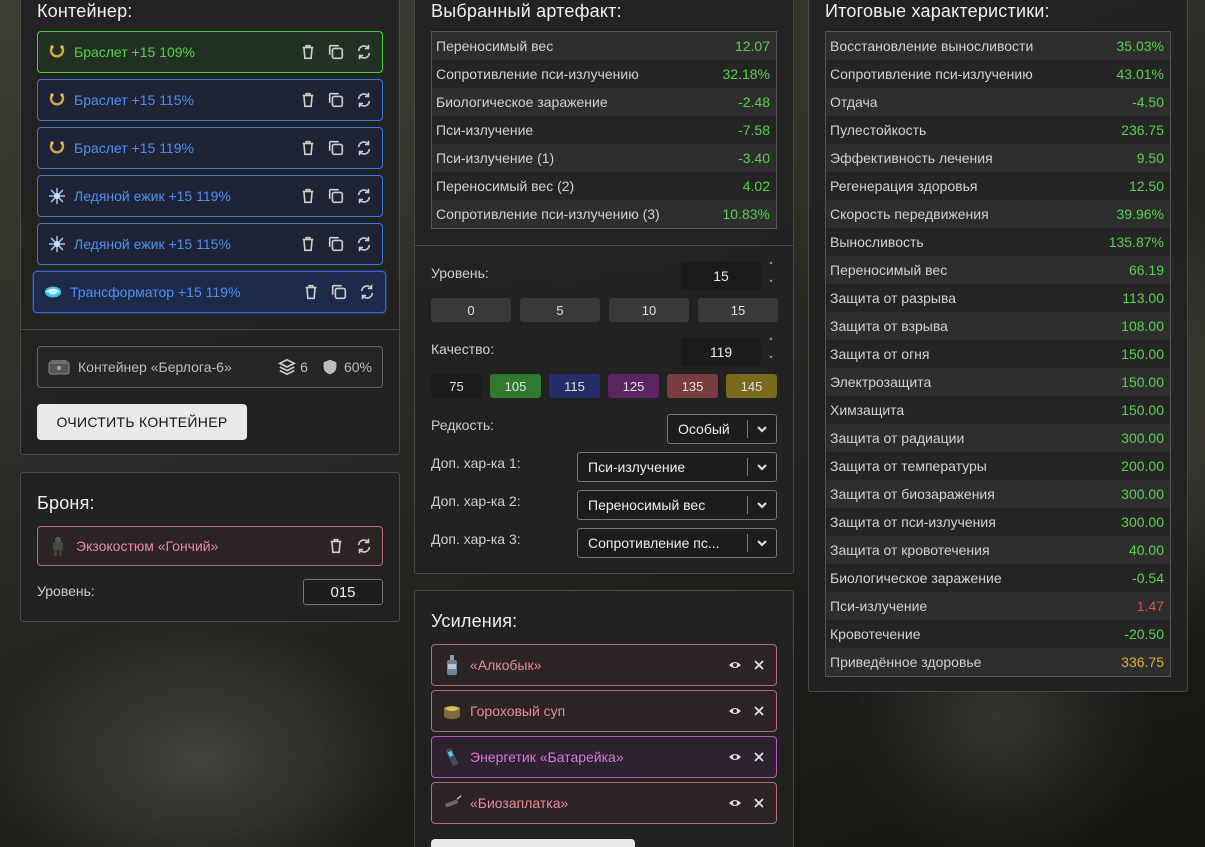 The width and height of the screenshot is (1205, 847). Describe the element at coordinates (287, 367) in the screenshot. I see `layers-icon` at that location.